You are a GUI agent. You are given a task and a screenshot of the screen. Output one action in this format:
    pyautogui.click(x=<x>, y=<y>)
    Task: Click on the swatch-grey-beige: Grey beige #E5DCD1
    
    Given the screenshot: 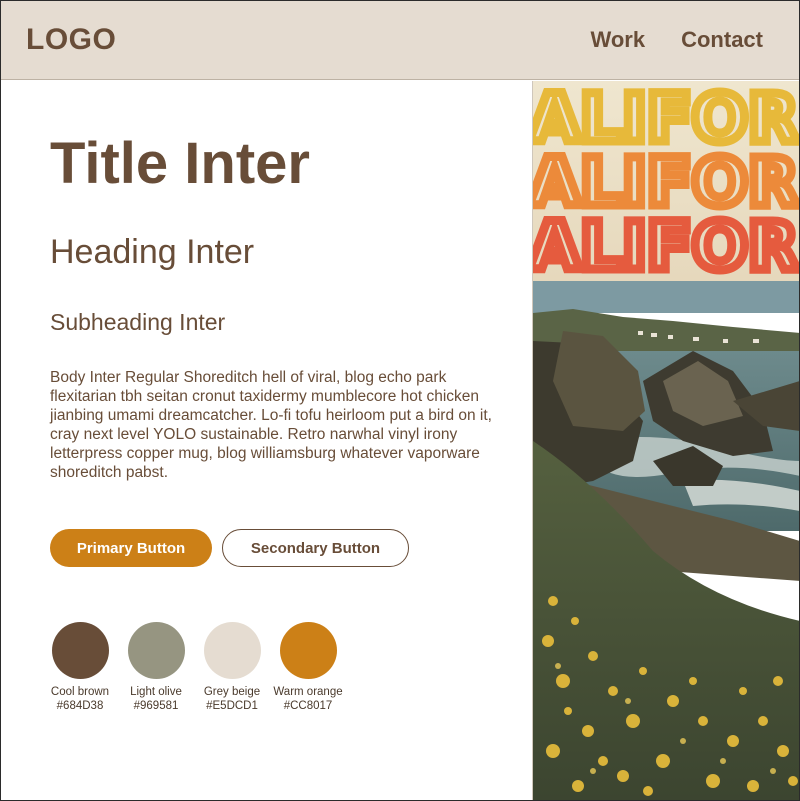 What is the action you would take?
    pyautogui.click(x=232, y=667)
    